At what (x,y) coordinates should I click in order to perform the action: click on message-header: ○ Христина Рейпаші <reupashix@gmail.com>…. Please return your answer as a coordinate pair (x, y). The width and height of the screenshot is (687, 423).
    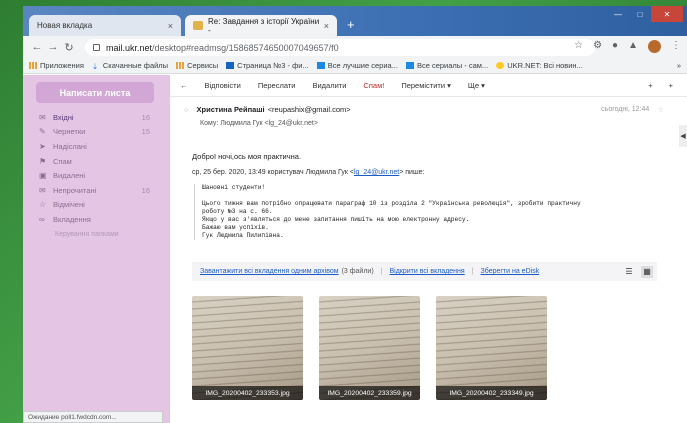
    Looking at the image, I should click on (424, 116).